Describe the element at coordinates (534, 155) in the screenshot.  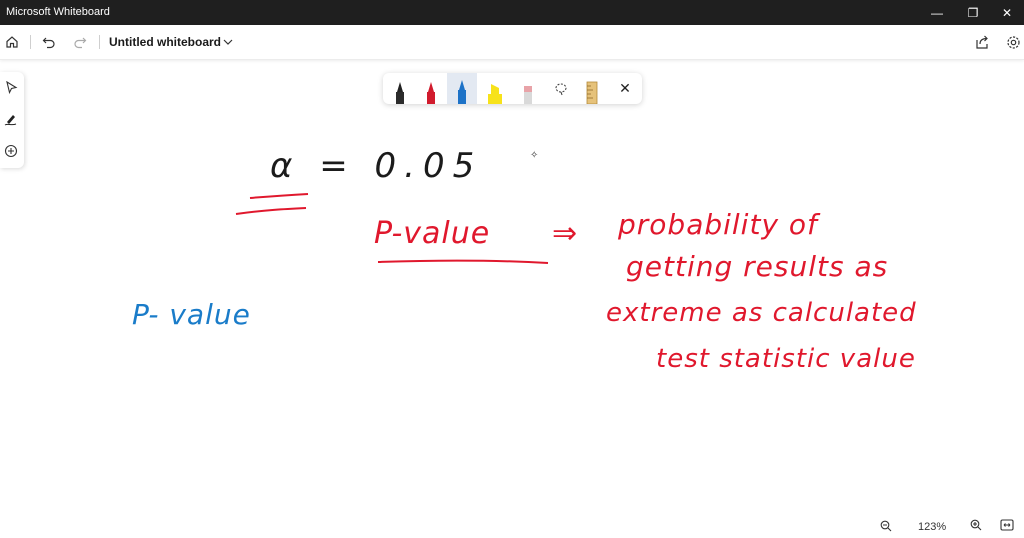
I see `cursor-icon: ✧` at that location.